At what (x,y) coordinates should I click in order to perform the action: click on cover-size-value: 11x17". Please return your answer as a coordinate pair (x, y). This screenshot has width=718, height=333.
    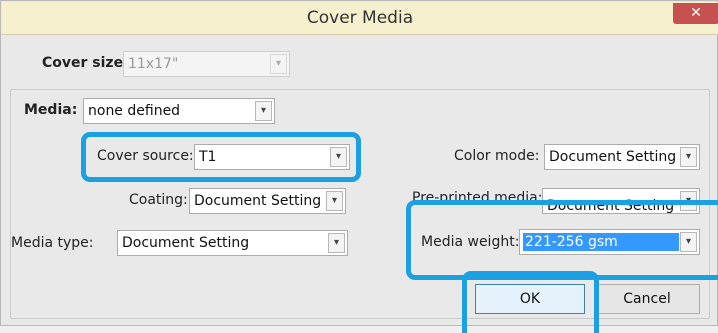
    Looking at the image, I should click on (153, 64).